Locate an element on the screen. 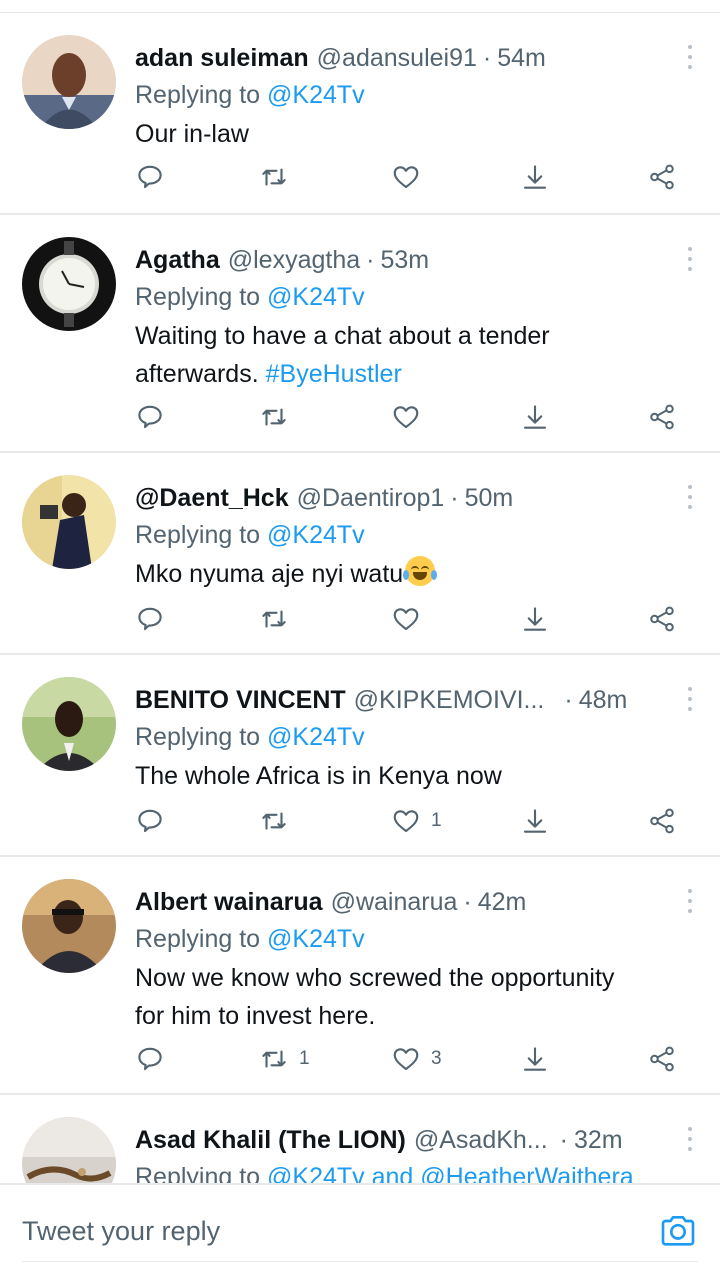 This screenshot has width=720, height=1279. tweet-actions is located at coordinates (415, 177).